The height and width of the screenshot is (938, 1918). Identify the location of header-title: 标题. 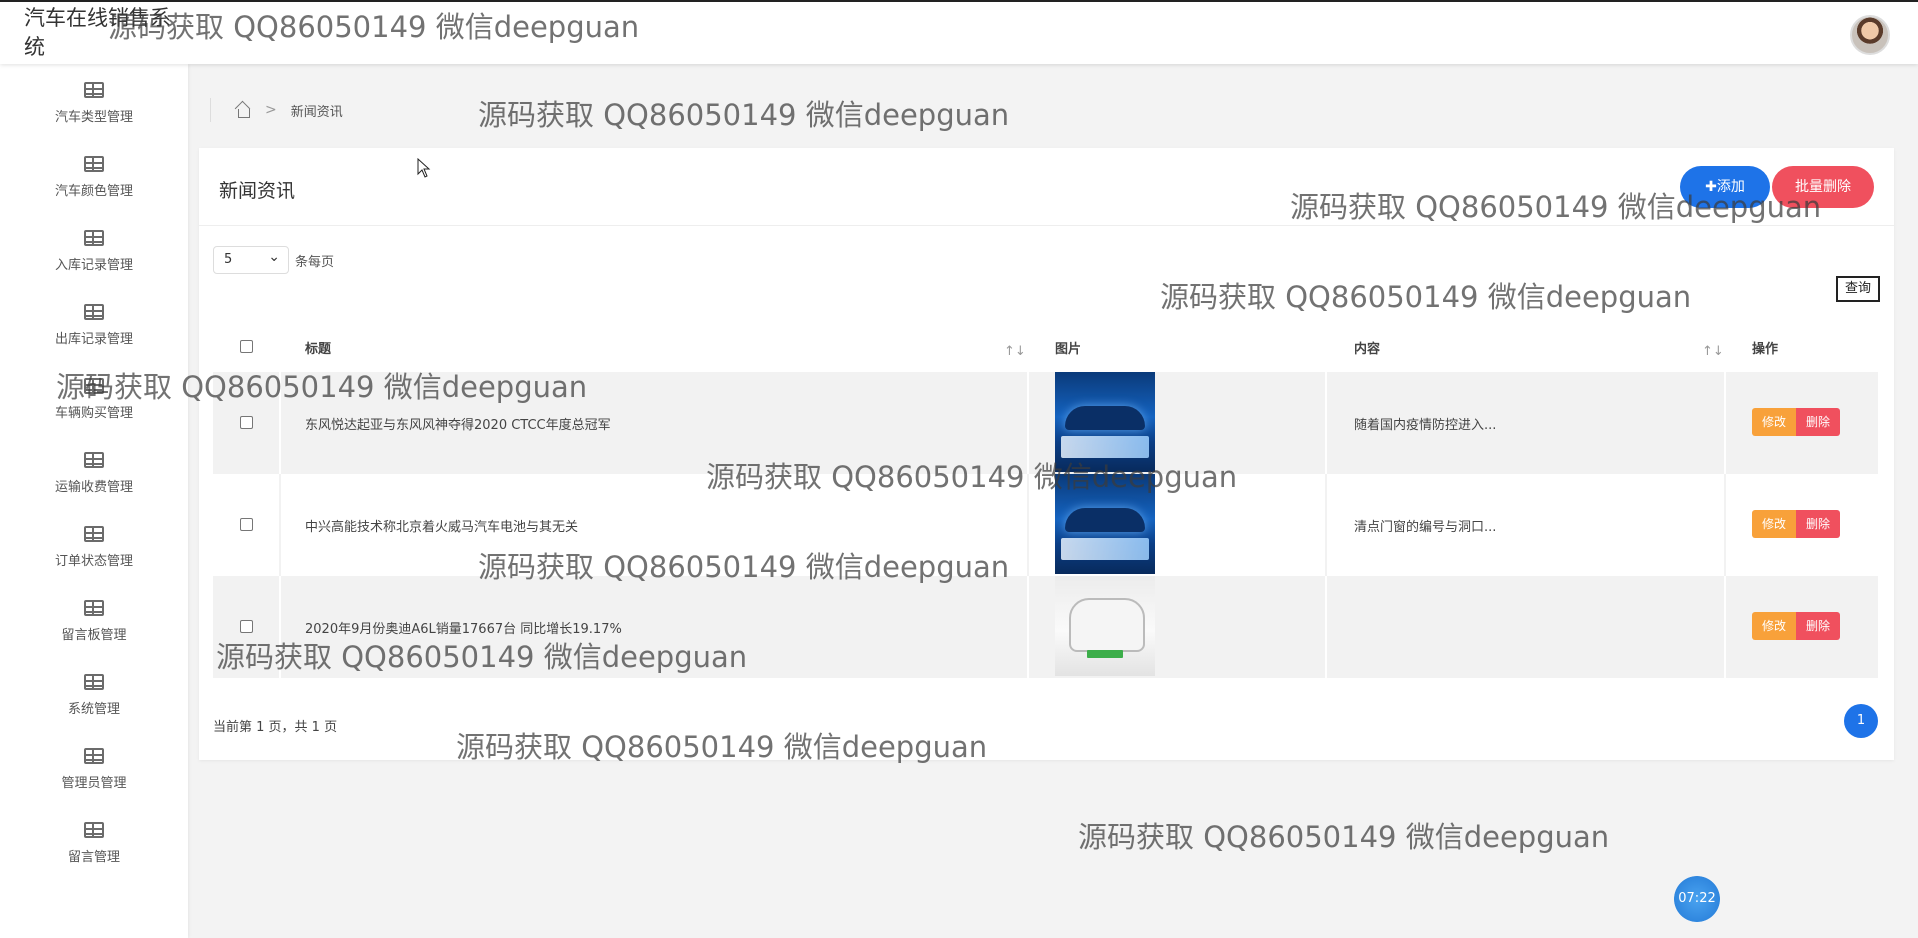
(318, 349).